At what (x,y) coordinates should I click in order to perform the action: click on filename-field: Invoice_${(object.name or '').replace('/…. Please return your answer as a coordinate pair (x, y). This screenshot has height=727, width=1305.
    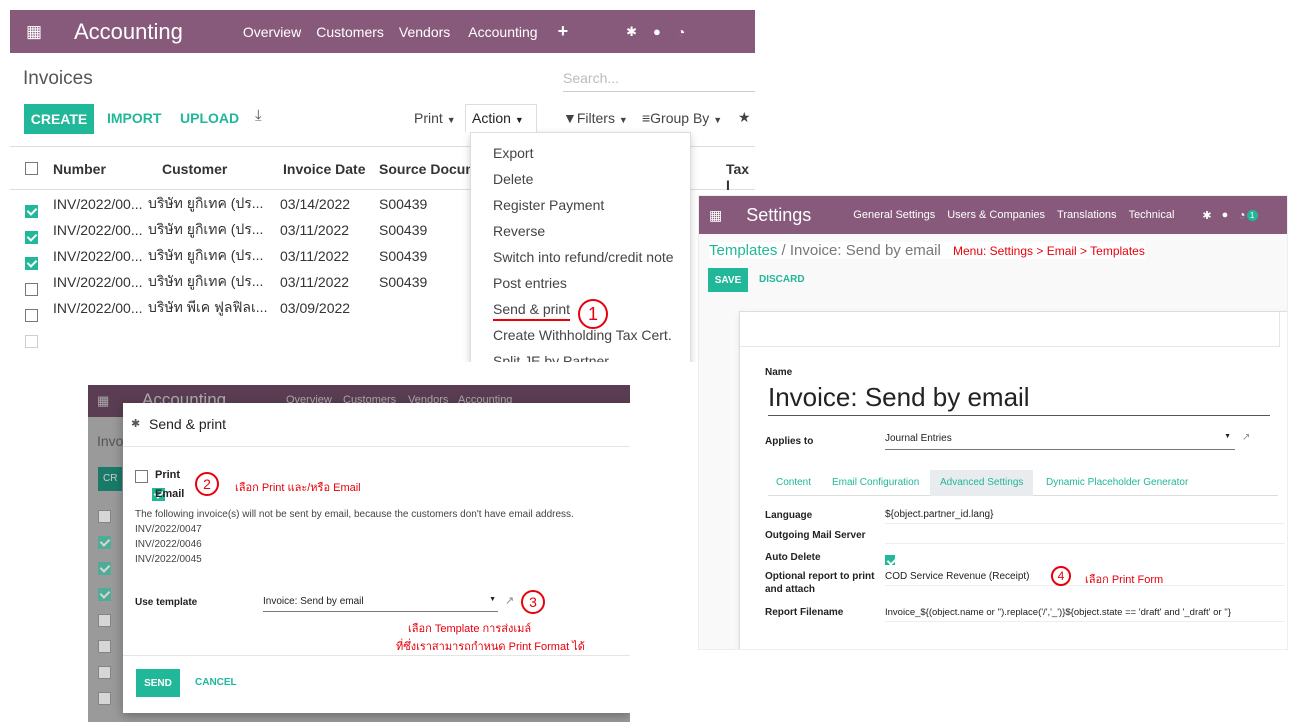
    Looking at the image, I should click on (1085, 614).